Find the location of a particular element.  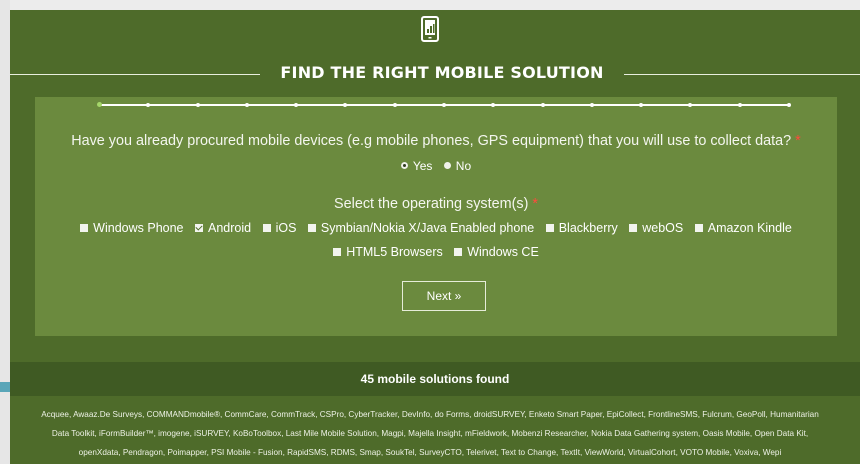

radio-no: No is located at coordinates (457, 165).